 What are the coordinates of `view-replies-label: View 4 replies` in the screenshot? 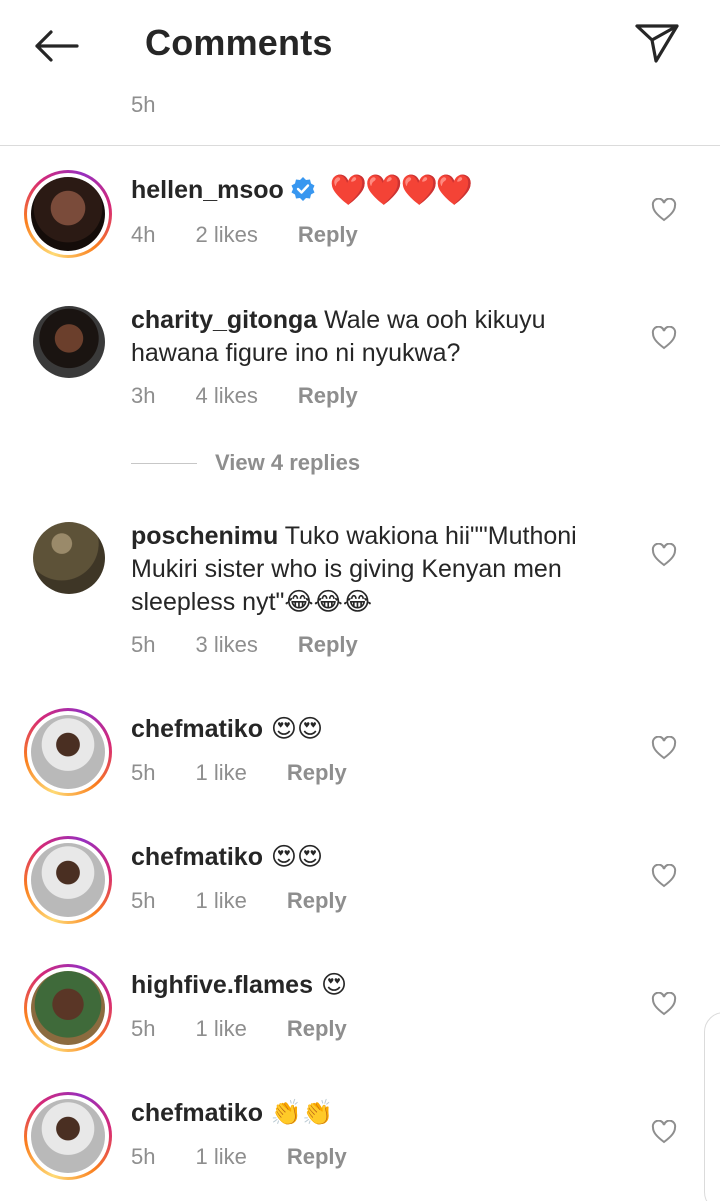 It's located at (288, 462).